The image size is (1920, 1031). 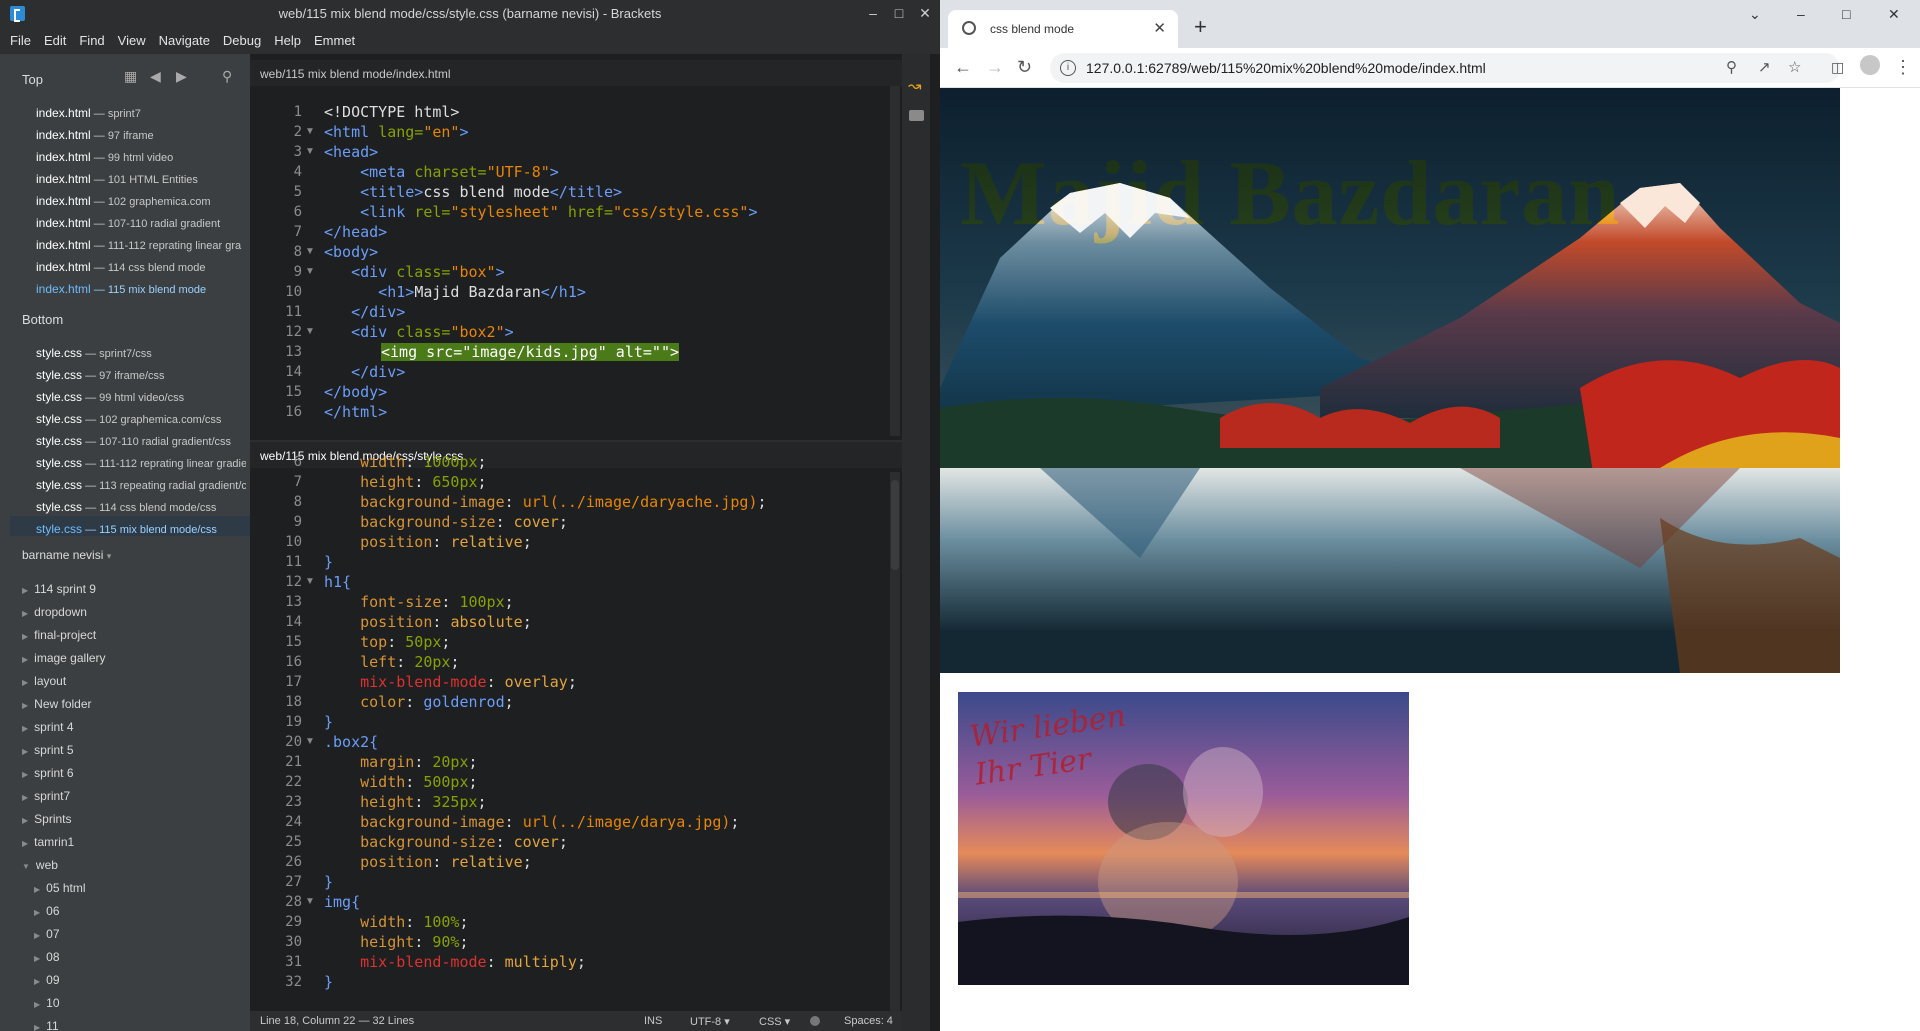 What do you see at coordinates (47, 911) in the screenshot?
I see `tree-folder: ▶ 06` at bounding box center [47, 911].